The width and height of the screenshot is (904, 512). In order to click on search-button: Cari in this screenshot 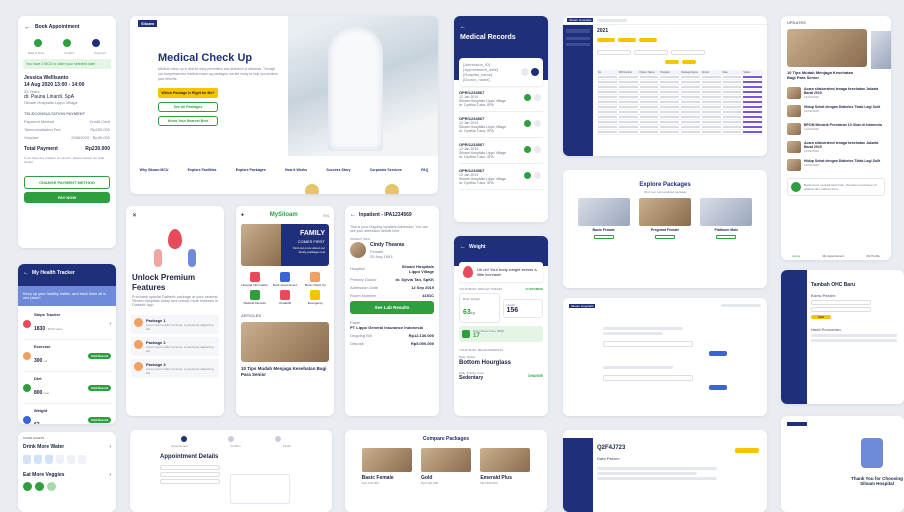, I will do `click(821, 316)`.